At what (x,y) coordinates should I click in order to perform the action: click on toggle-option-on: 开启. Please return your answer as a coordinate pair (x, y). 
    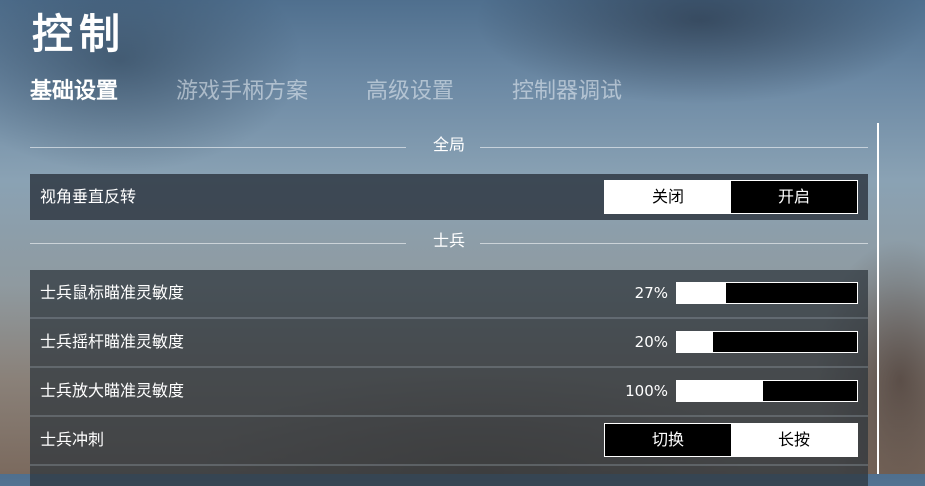
    Looking at the image, I should click on (794, 197).